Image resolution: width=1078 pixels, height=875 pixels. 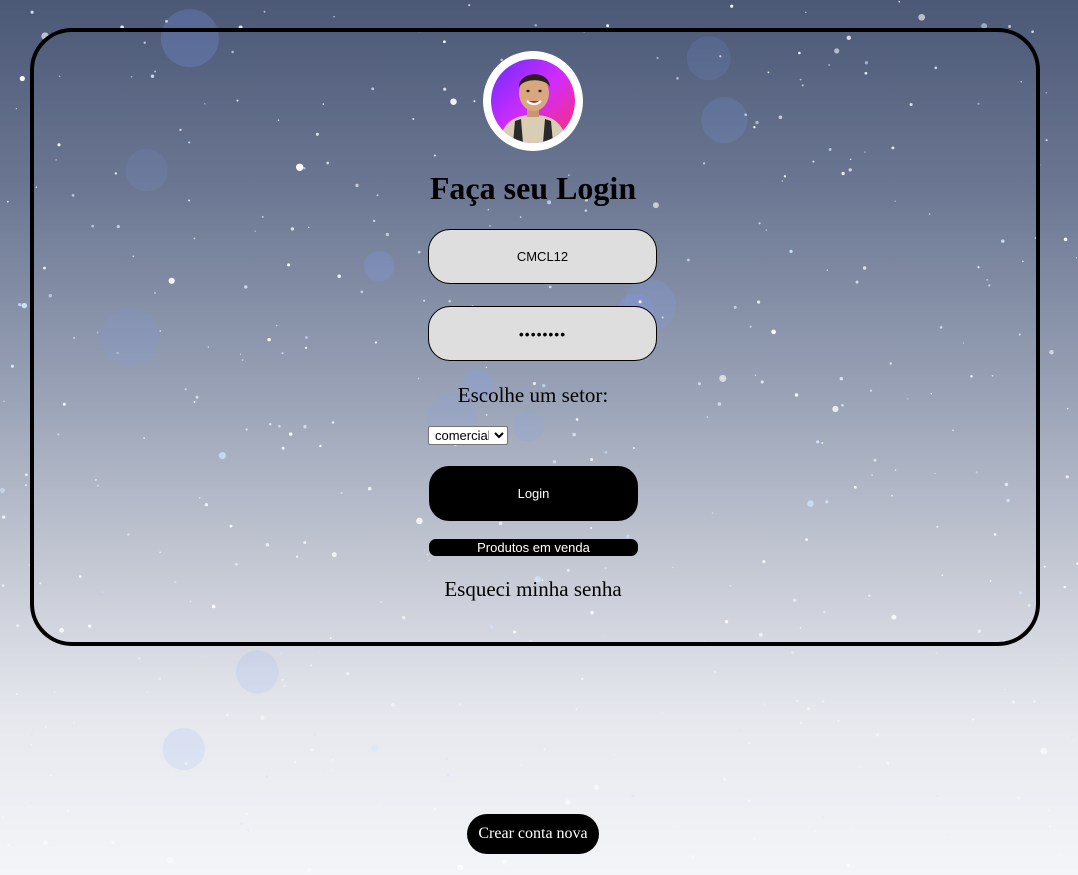 I want to click on person-photo-icon, so click(x=533, y=101).